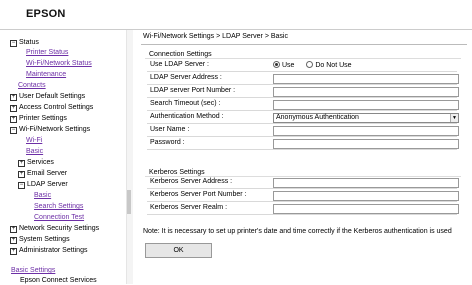  I want to click on sidebar-item-label: Status, so click(29, 42).